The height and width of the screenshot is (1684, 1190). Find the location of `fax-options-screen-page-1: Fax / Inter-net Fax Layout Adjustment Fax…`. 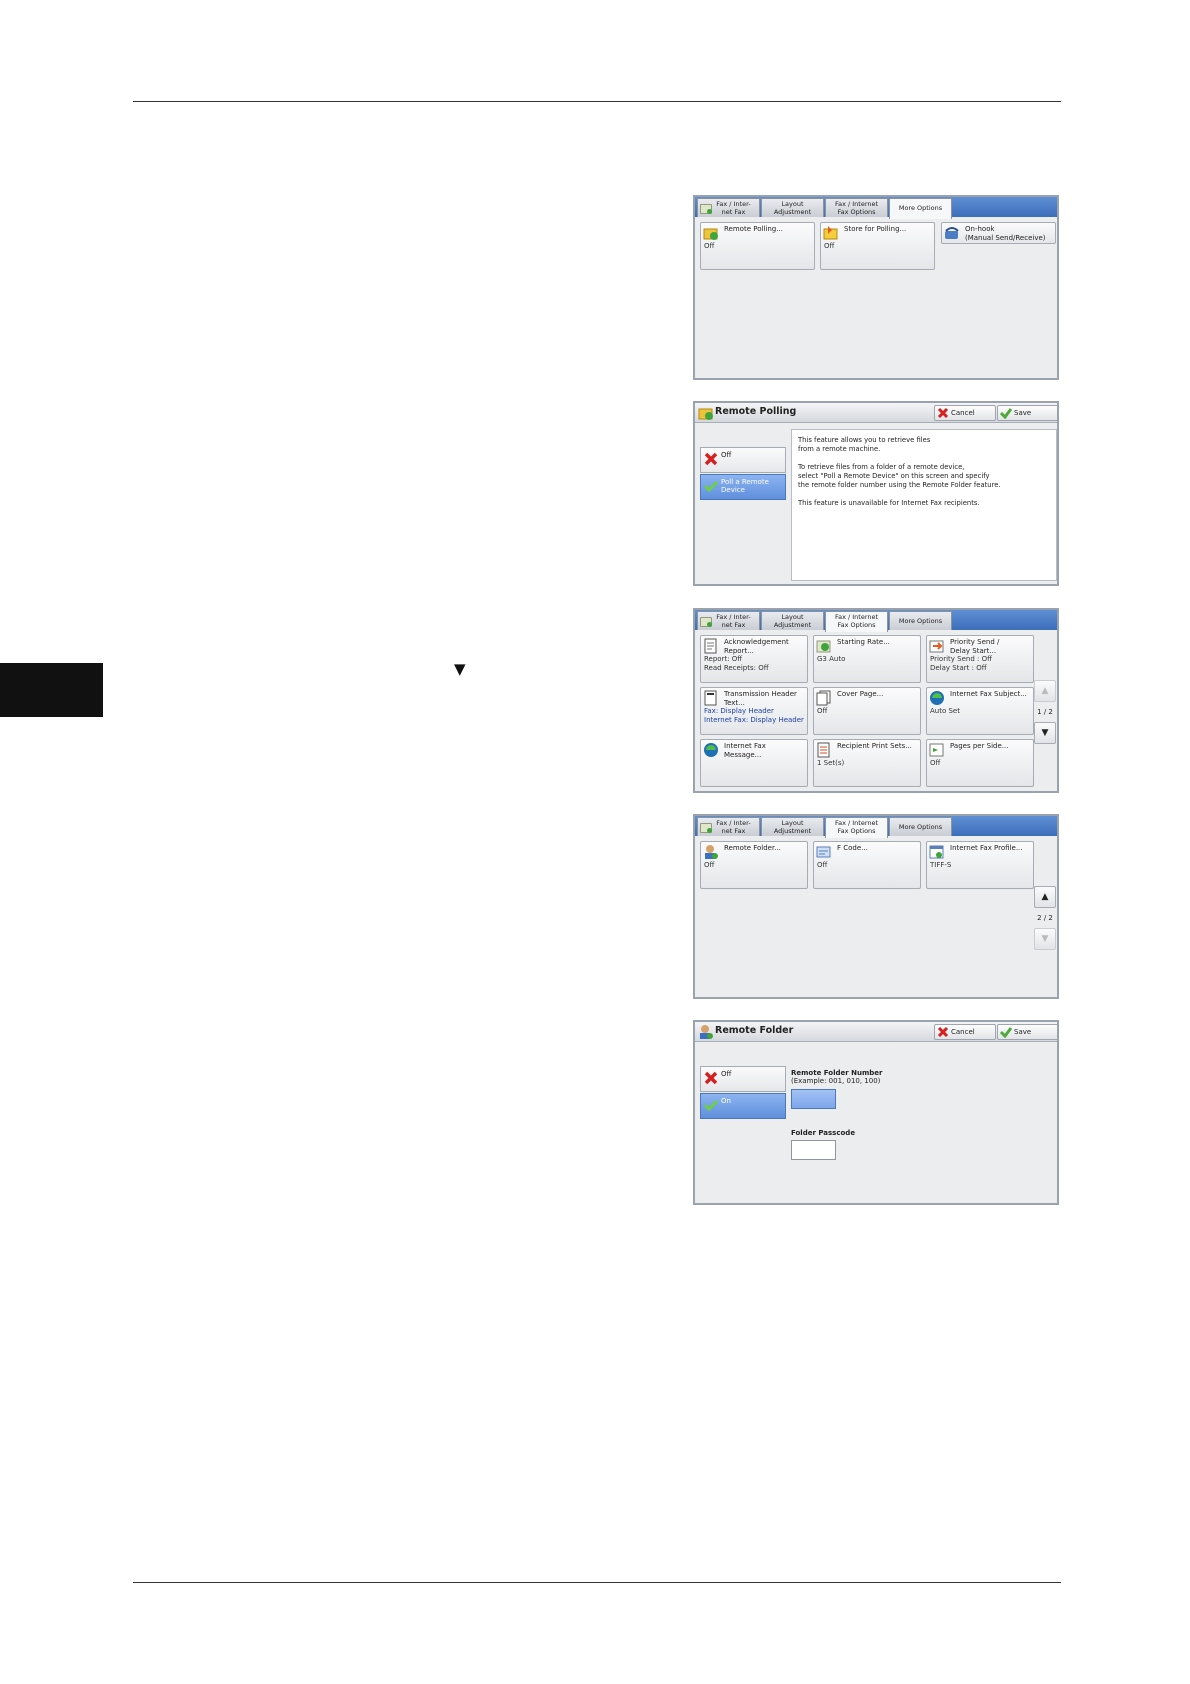

fax-options-screen-page-1: Fax / Inter-net Fax Layout Adjustment Fax… is located at coordinates (876, 700).